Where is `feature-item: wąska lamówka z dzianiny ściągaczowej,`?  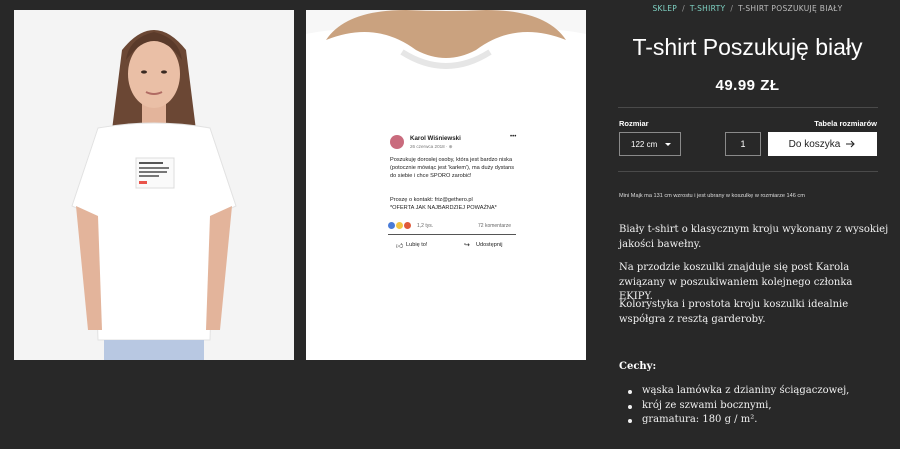 feature-item: wąska lamówka z dzianiny ściągaczowej, is located at coordinates (755, 391).